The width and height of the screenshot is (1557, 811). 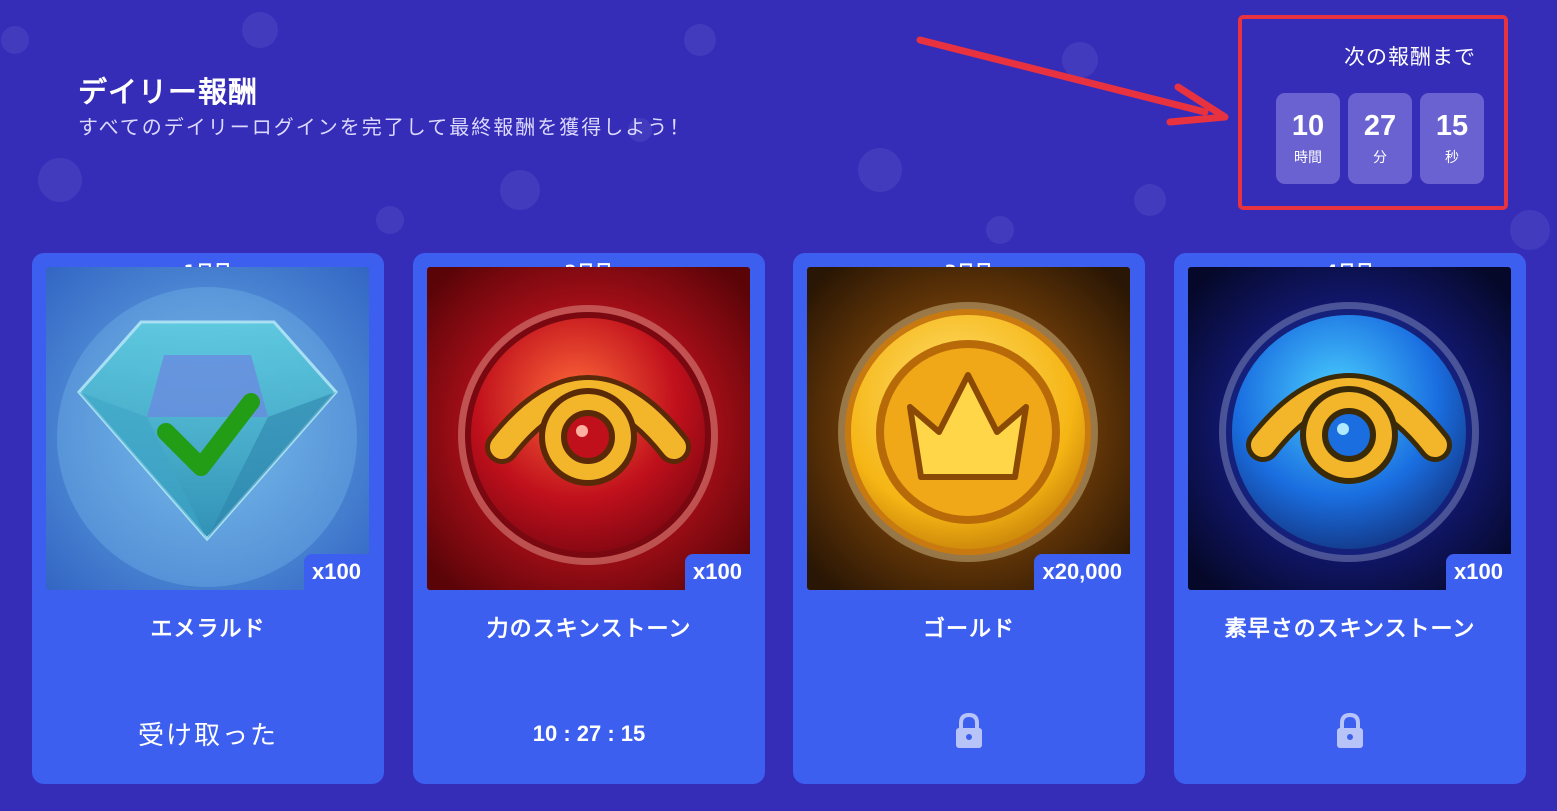 What do you see at coordinates (384, 107) in the screenshot?
I see `header: デイリー報酬 すべてのデイリーログインを完了して最終報酬を獲得しよう！` at bounding box center [384, 107].